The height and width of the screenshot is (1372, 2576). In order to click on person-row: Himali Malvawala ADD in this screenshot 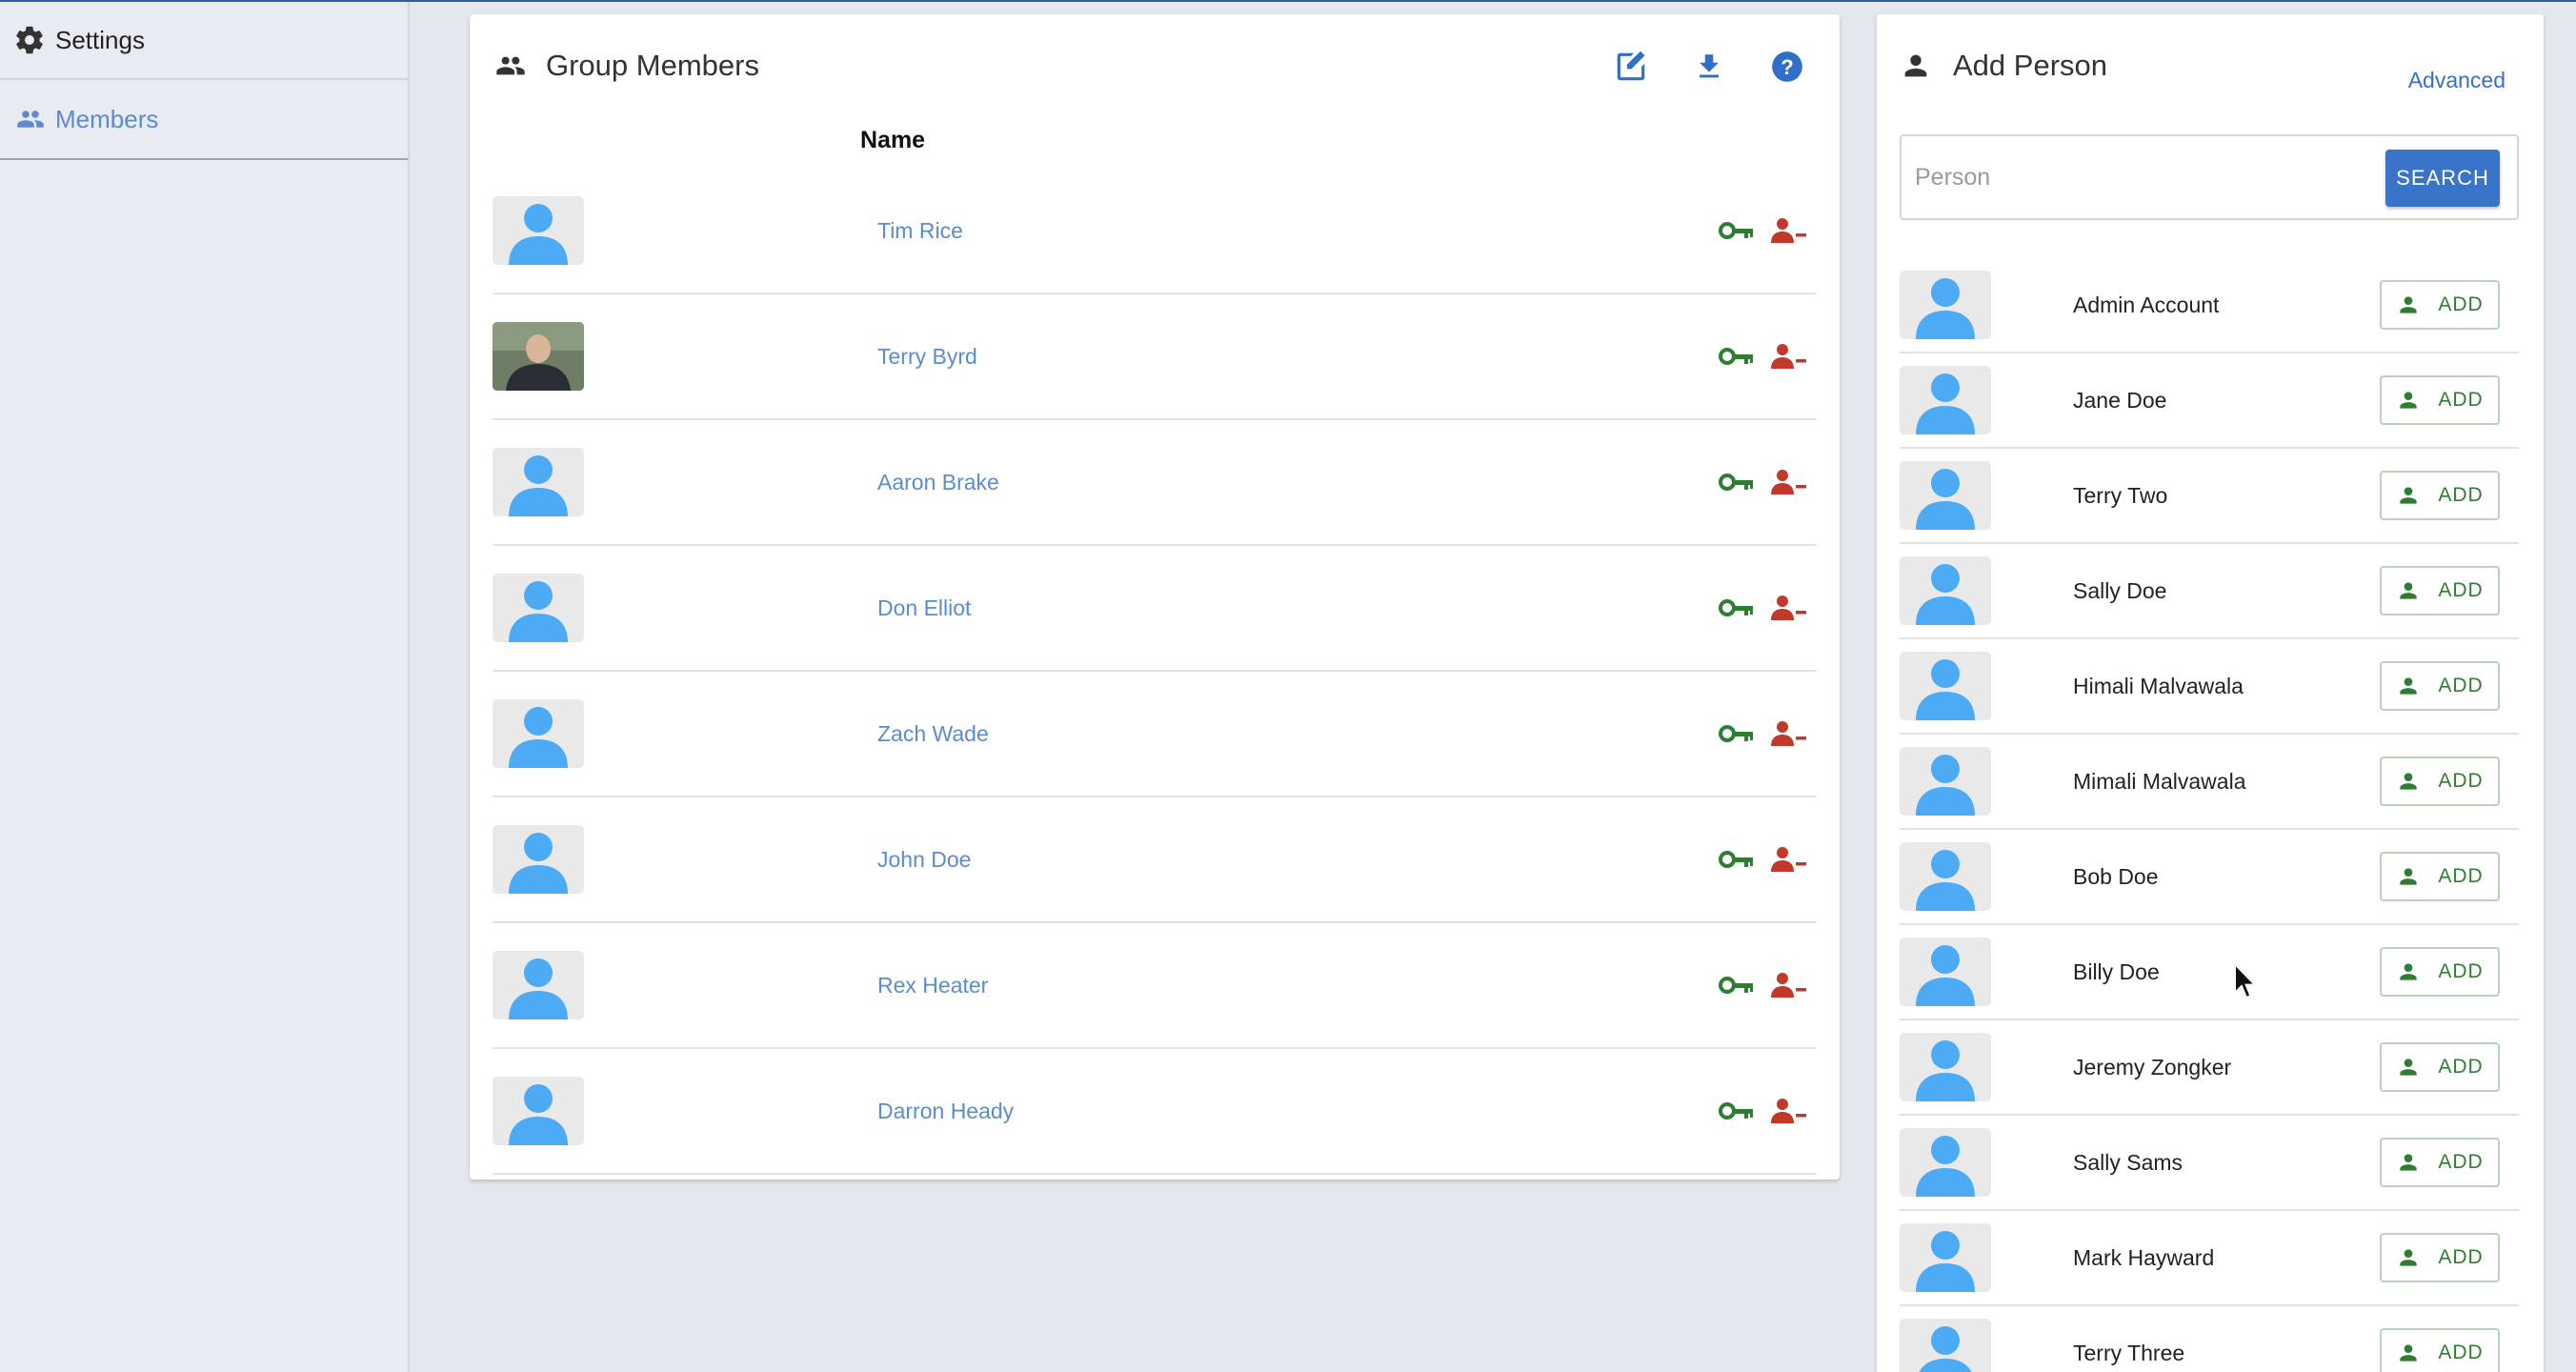, I will do `click(2209, 687)`.